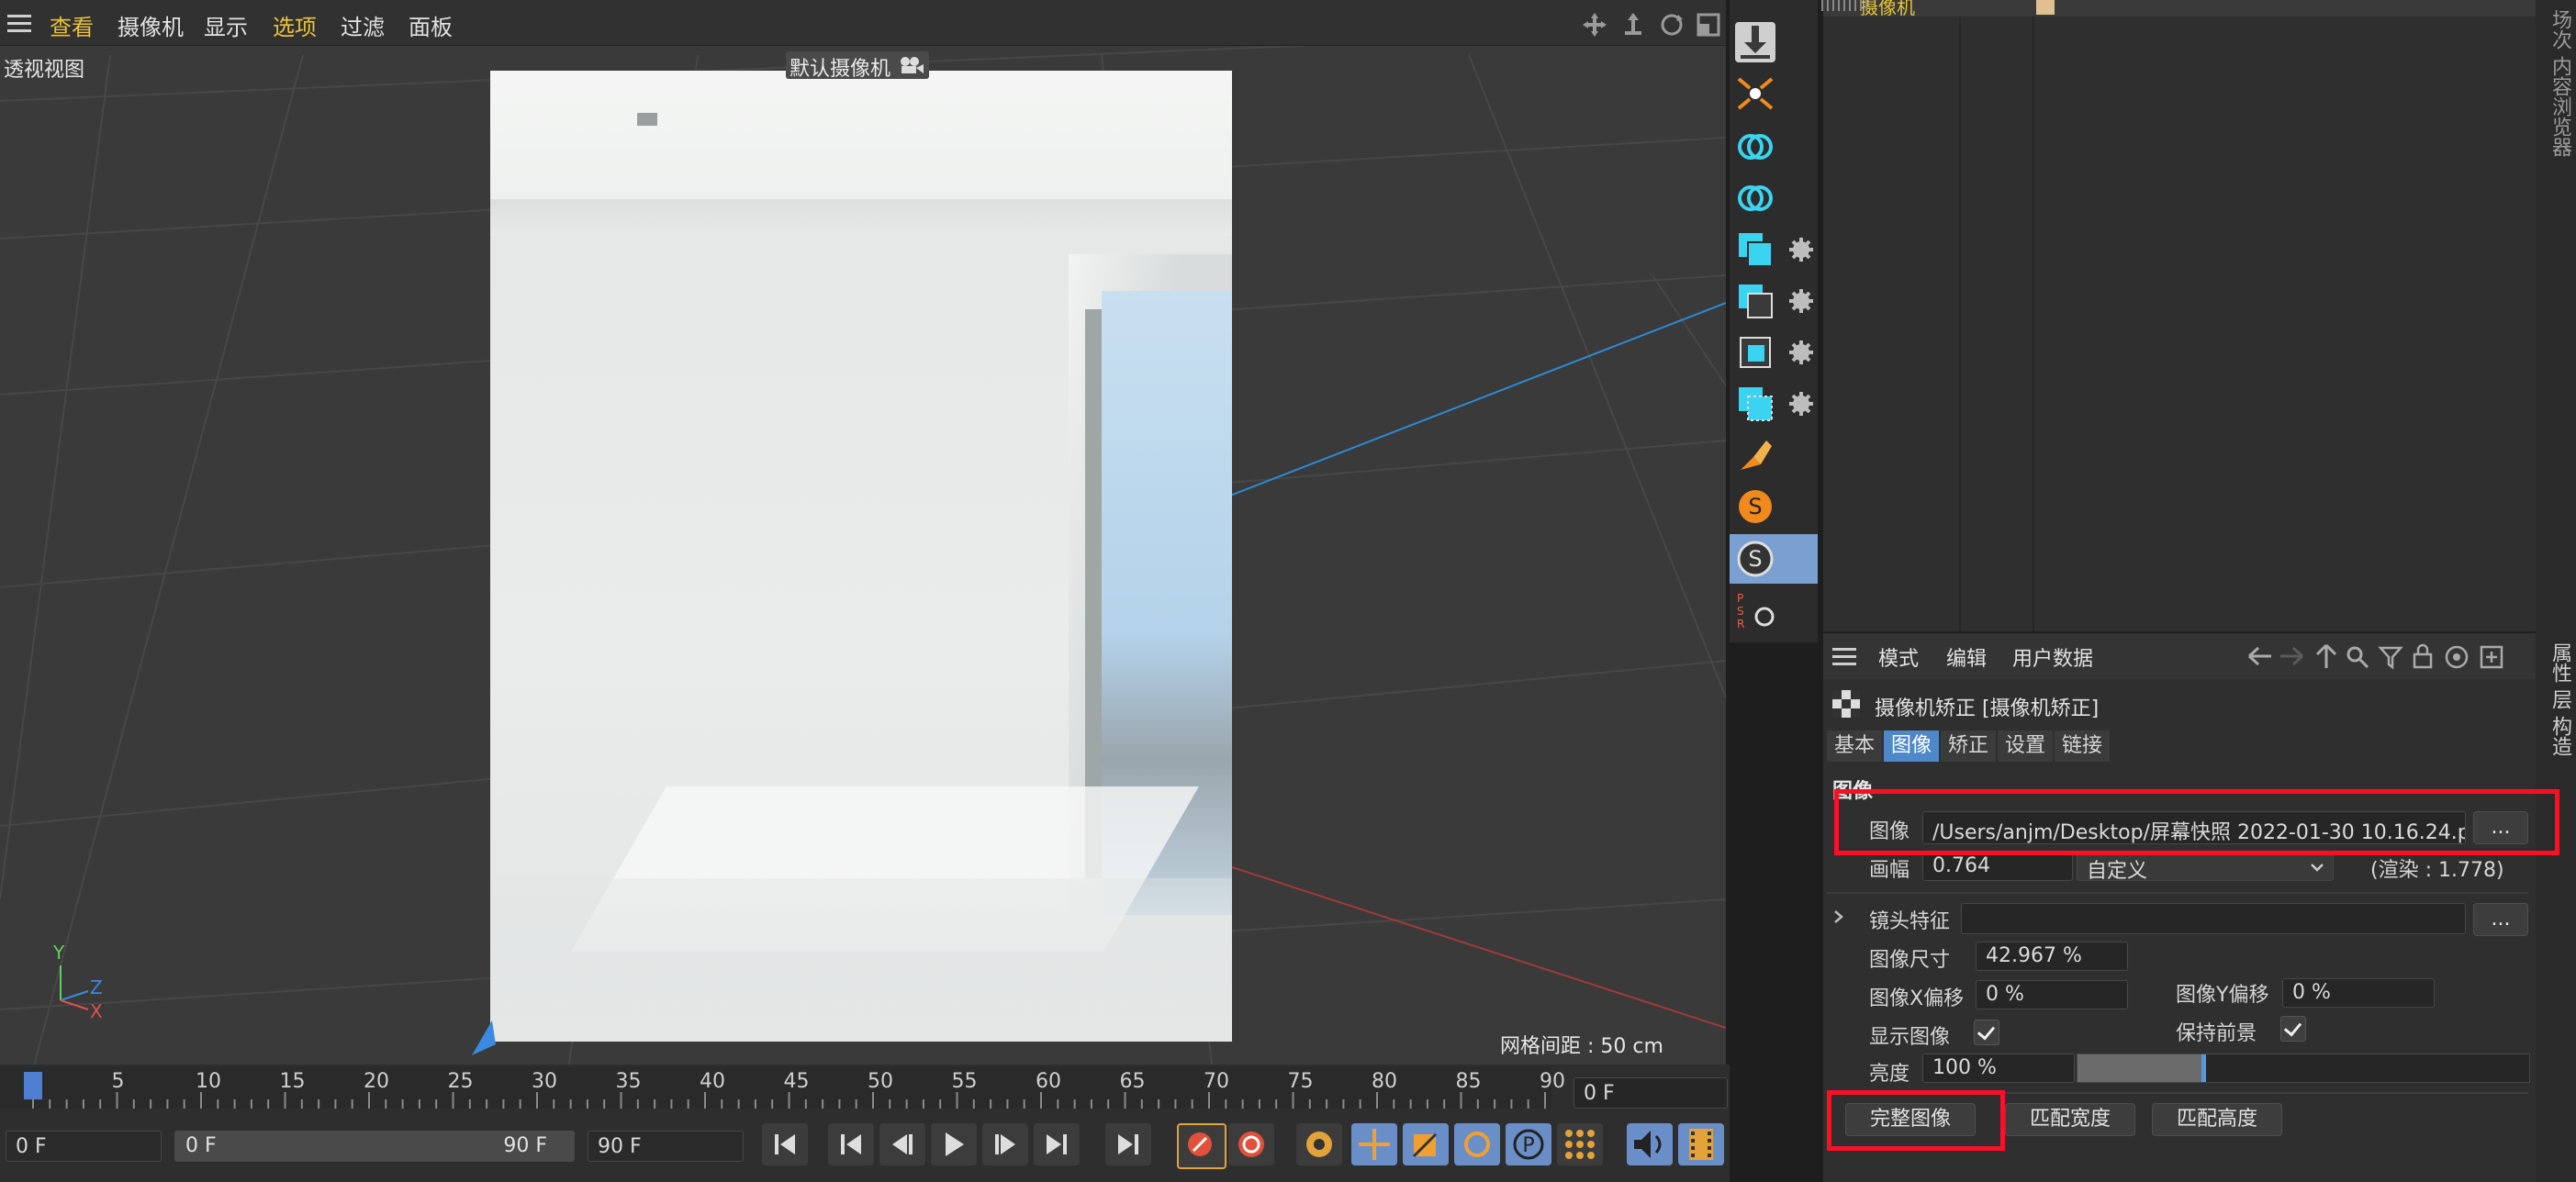 The image size is (2576, 1182). I want to click on target-icon, so click(2457, 657).